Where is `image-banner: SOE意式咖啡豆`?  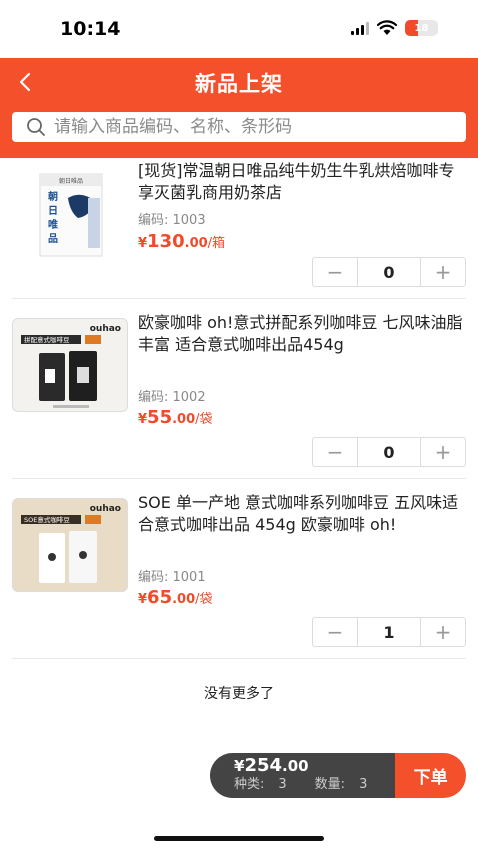 image-banner: SOE意式咖啡豆 is located at coordinates (47, 519).